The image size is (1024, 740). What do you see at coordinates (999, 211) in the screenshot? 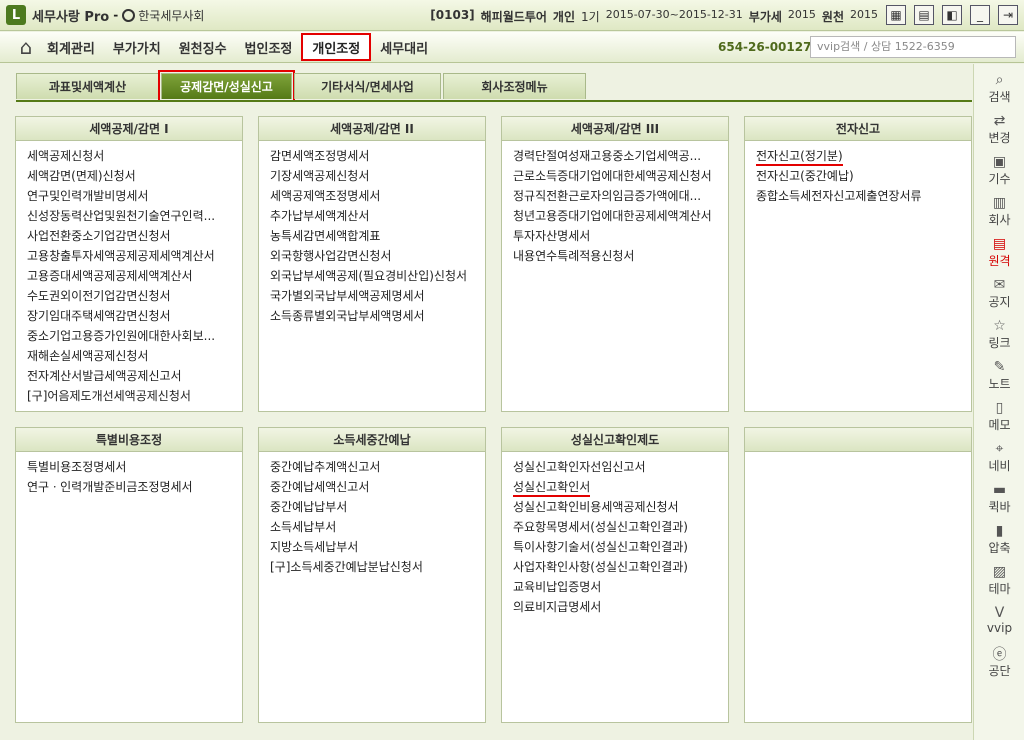
I see `sidebar-item-company: ▥ 회사` at bounding box center [999, 211].